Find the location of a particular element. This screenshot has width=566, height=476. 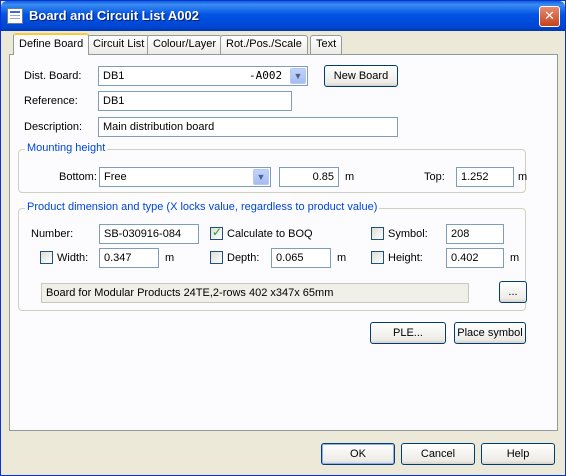

close-icon: ✕ is located at coordinates (549, 15).